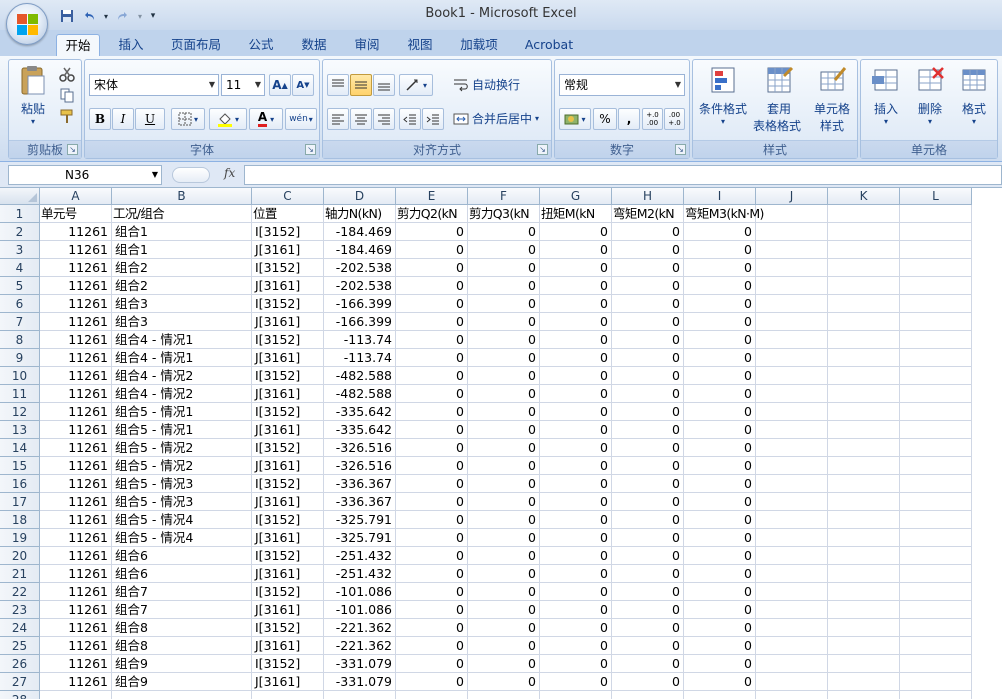  Describe the element at coordinates (280, 85) in the screenshot. I see `grow-font-button: A ▲` at that location.